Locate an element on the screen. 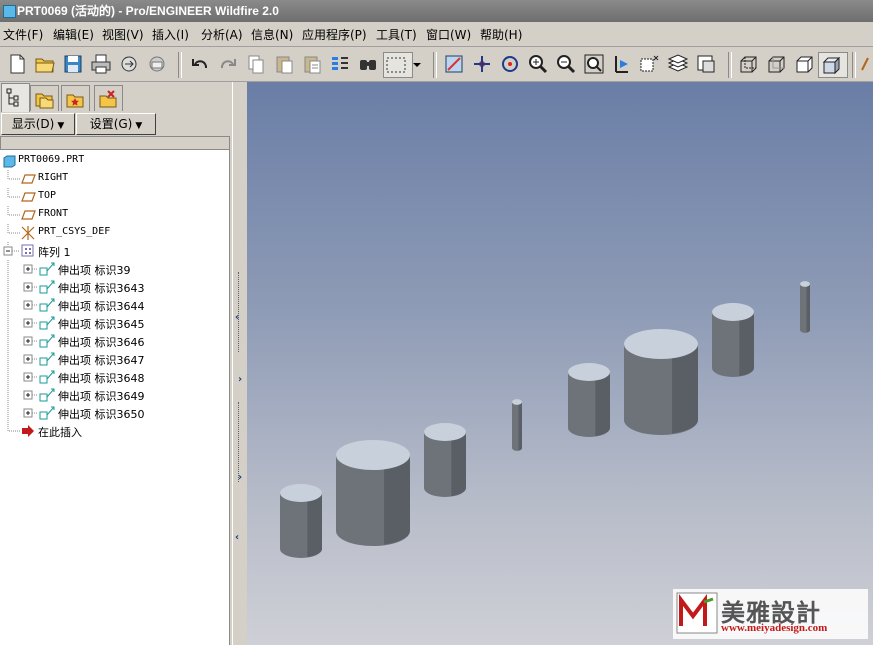 Image resolution: width=873 pixels, height=645 pixels. tree-item-label: 伸出项 标识3646 is located at coordinates (101, 342).